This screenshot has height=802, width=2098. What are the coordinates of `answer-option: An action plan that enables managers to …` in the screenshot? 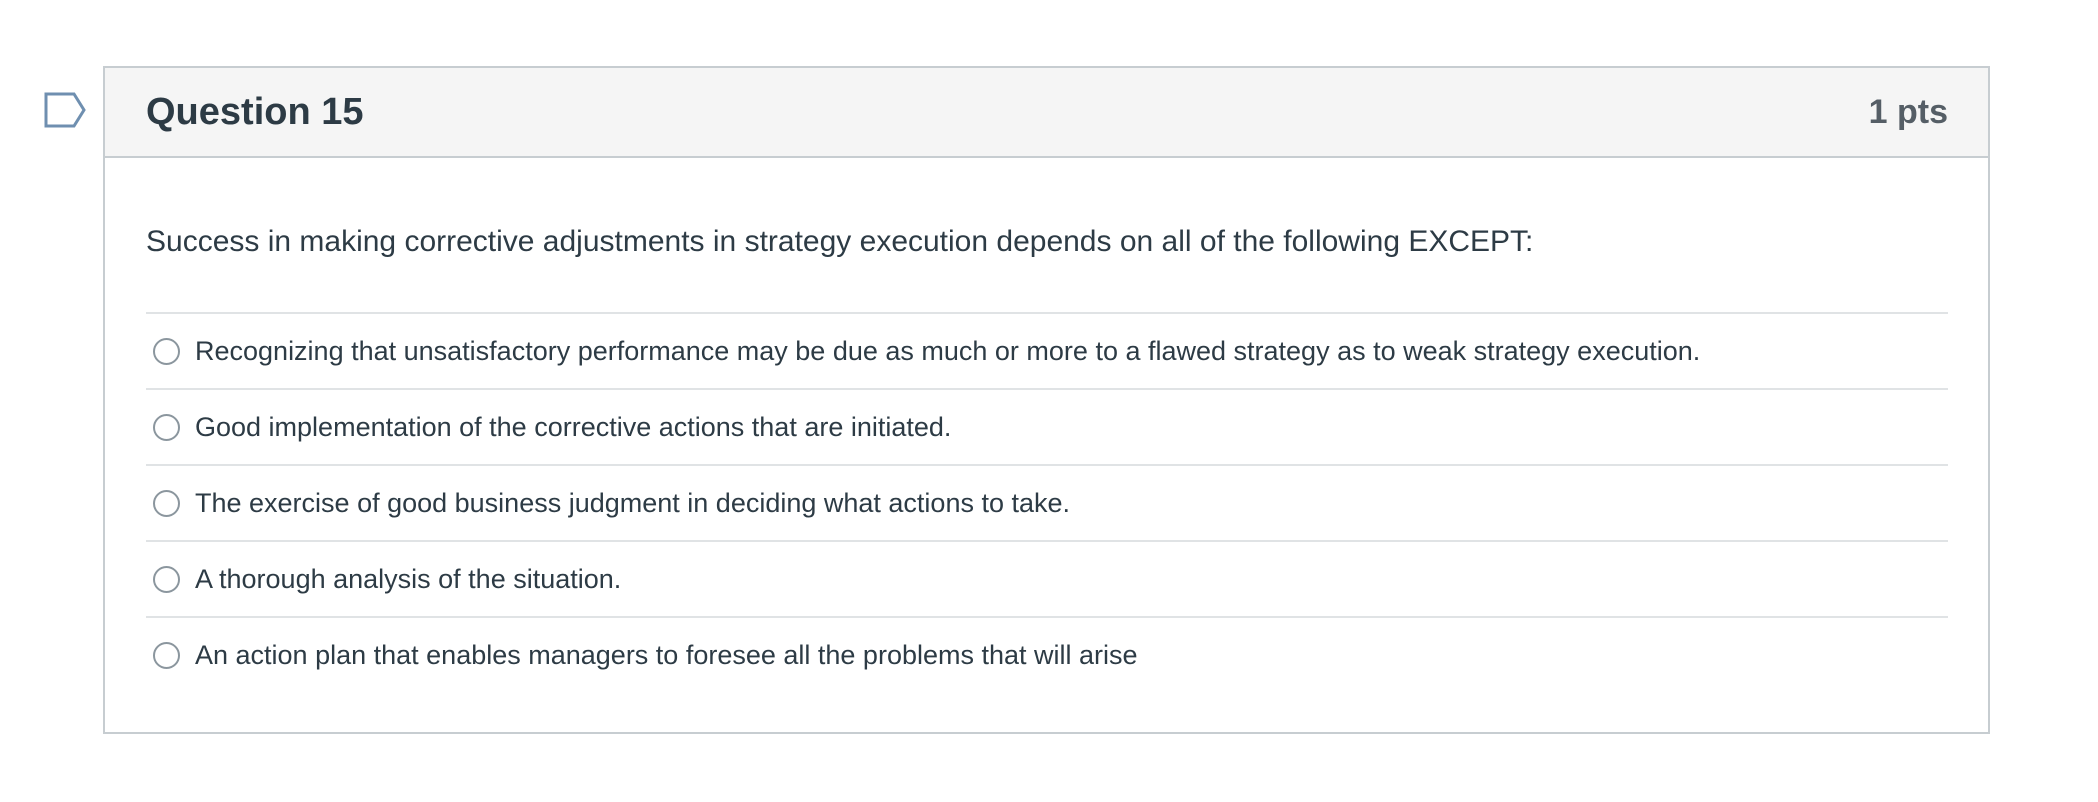 It's located at (1047, 655).